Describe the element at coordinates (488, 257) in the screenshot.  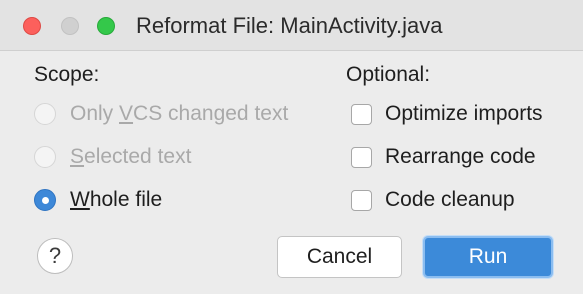
I see `run-button: Run` at that location.